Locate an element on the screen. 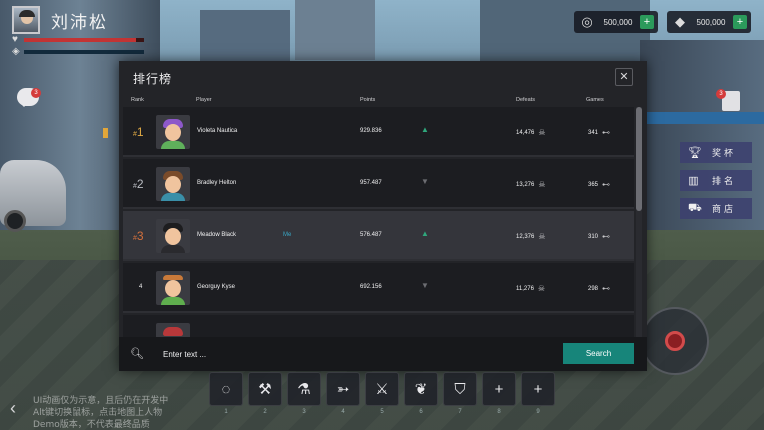  defeats-cell: 11,276 ☠ is located at coordinates (531, 288).